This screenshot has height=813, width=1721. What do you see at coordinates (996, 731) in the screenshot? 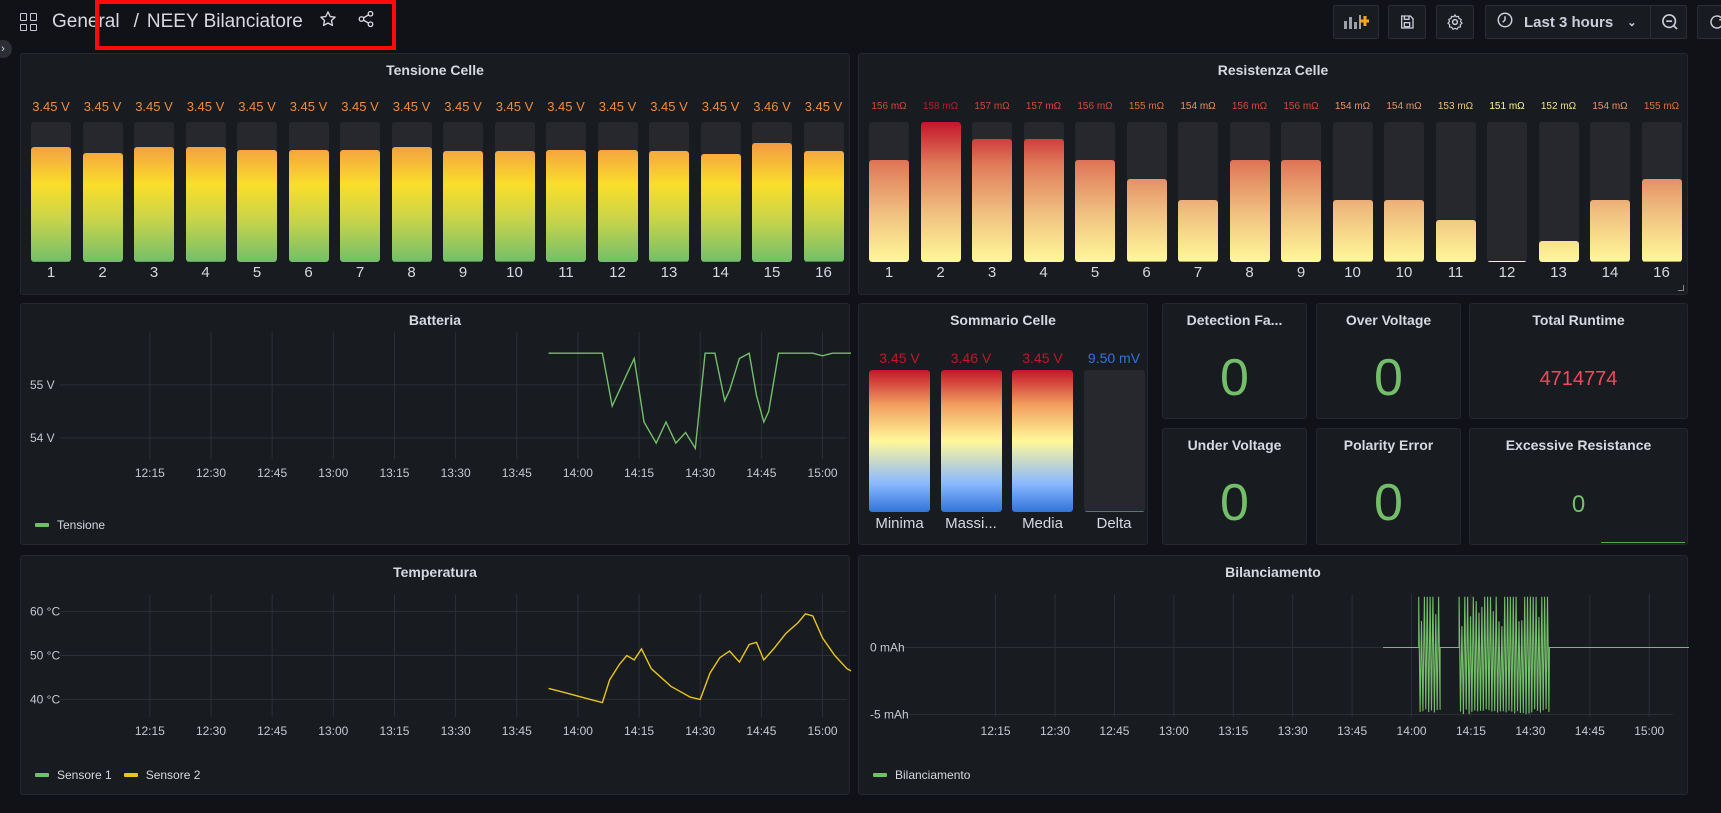
I see `x-tick-label: 12:15` at bounding box center [996, 731].